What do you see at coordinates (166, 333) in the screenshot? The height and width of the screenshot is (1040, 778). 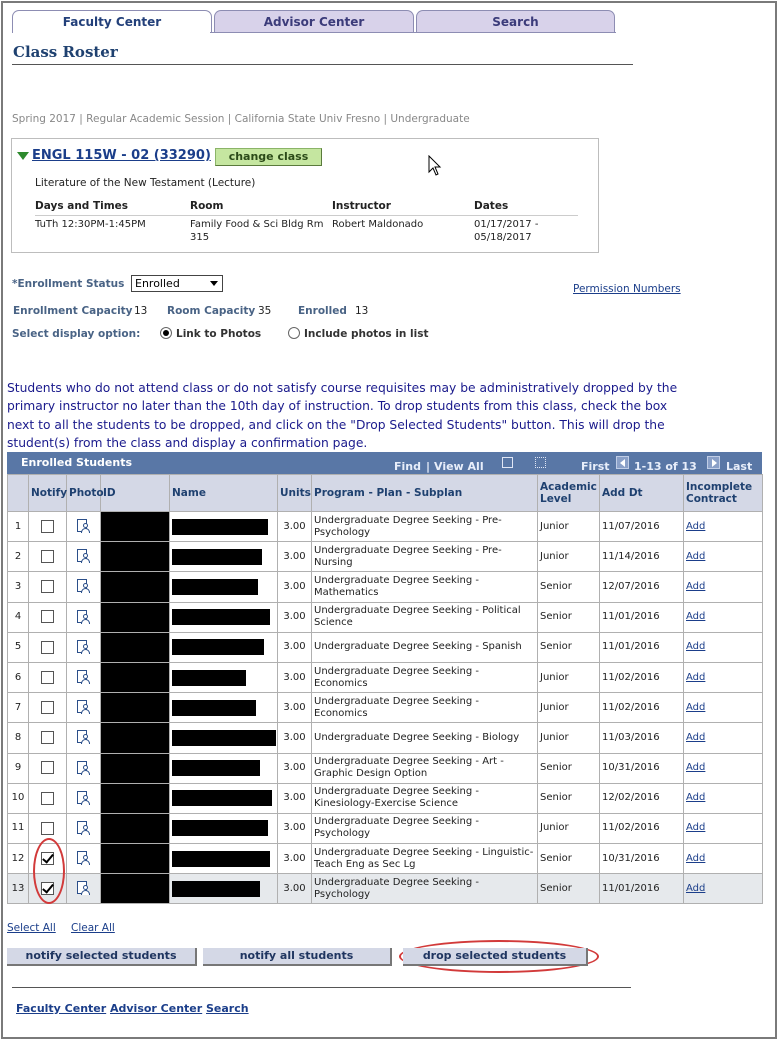 I see `radio-link-to-photos` at bounding box center [166, 333].